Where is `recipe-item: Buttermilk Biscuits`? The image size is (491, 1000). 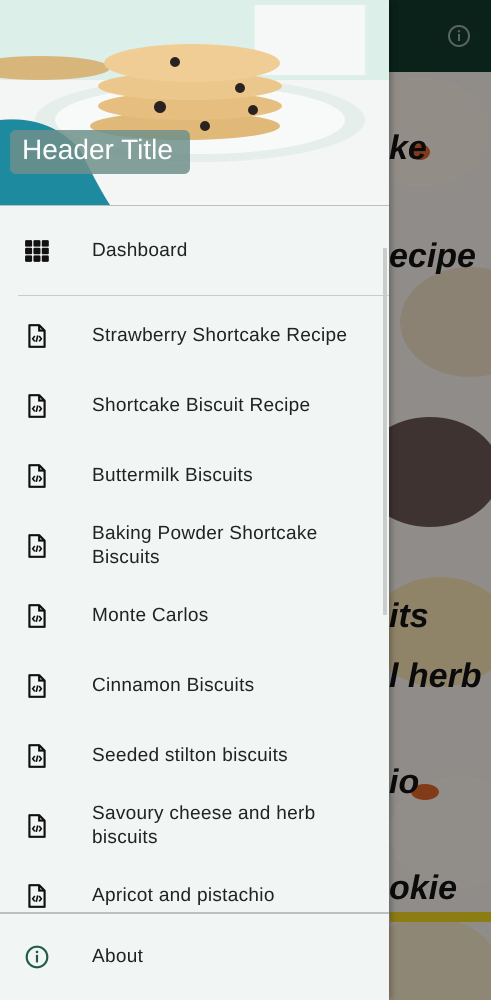 recipe-item: Buttermilk Biscuits is located at coordinates (194, 476).